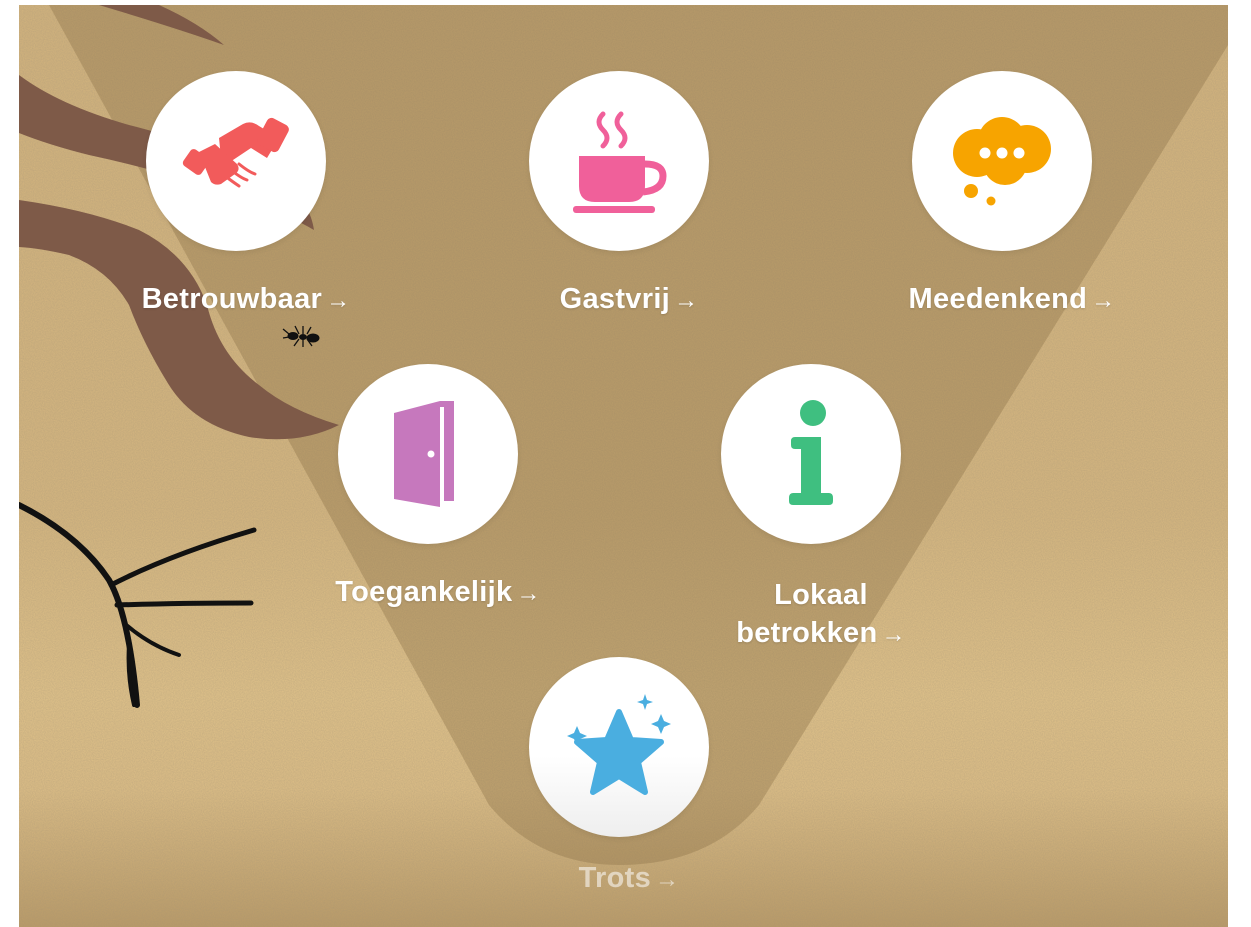 The width and height of the screenshot is (1251, 927). What do you see at coordinates (807, 633) in the screenshot?
I see `value-lokaal-label-line2: betrokken` at bounding box center [807, 633].